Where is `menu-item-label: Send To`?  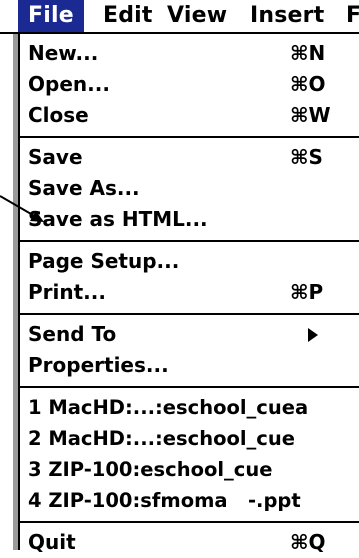 menu-item-label: Send To is located at coordinates (72, 334).